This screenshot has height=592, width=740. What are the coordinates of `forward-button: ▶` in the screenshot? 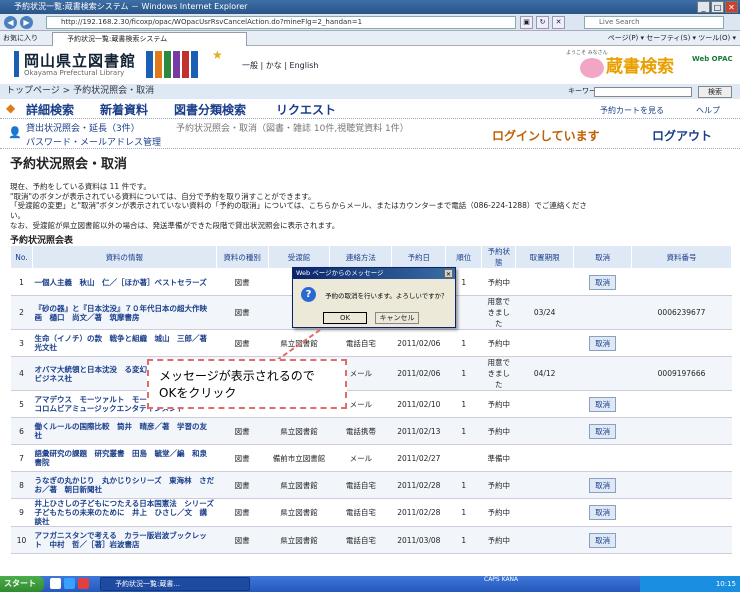 It's located at (26, 22).